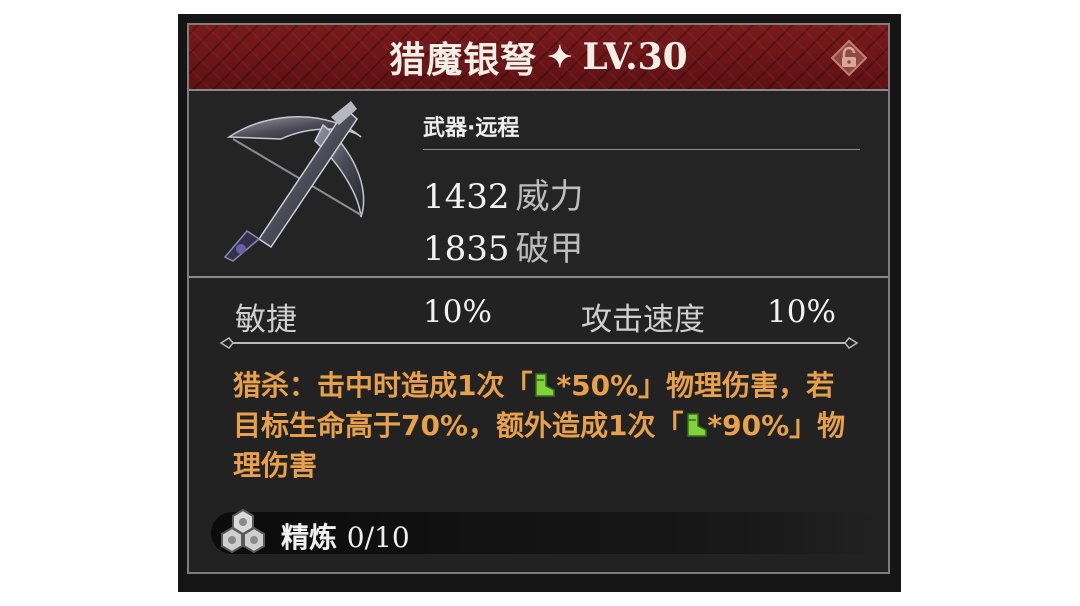  I want to click on stat-armor-break: 1835 破甲, so click(503, 245).